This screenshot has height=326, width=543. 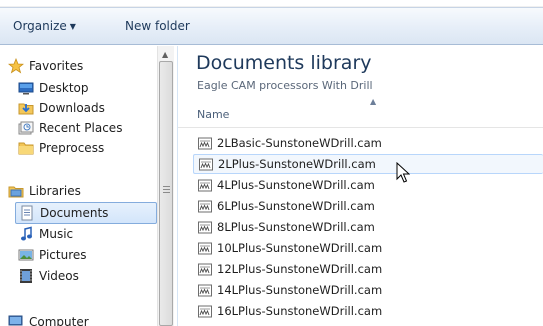 What do you see at coordinates (26, 128) in the screenshot?
I see `recent-places-icon` at bounding box center [26, 128].